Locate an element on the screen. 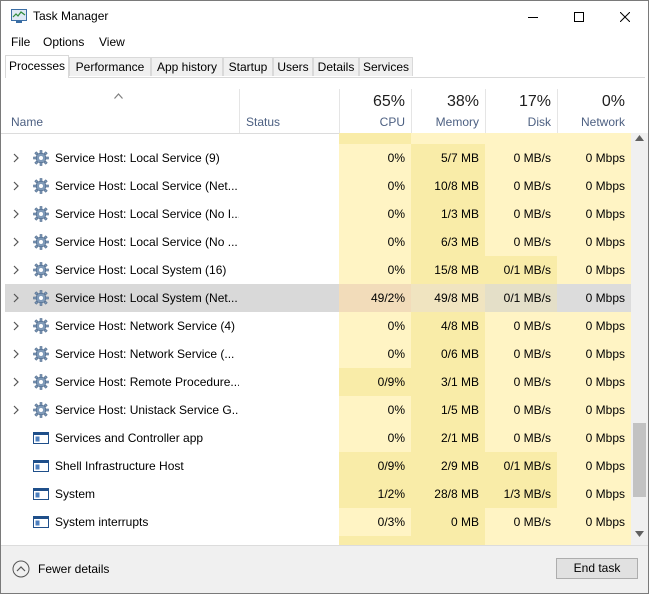 The image size is (649, 594). fewer-details-link: Fewer details is located at coordinates (73, 569).